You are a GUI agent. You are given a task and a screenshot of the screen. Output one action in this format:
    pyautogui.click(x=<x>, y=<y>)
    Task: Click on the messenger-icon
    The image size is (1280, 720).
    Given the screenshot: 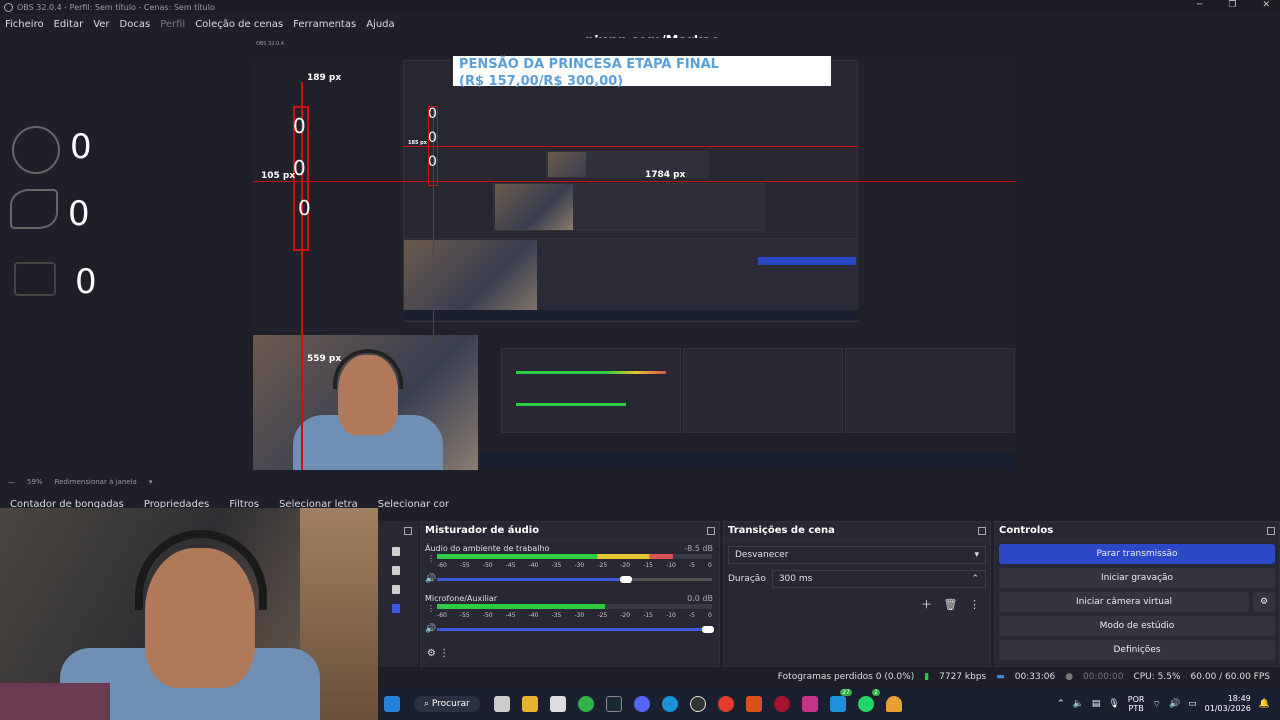 What is the action you would take?
    pyautogui.click(x=837, y=704)
    